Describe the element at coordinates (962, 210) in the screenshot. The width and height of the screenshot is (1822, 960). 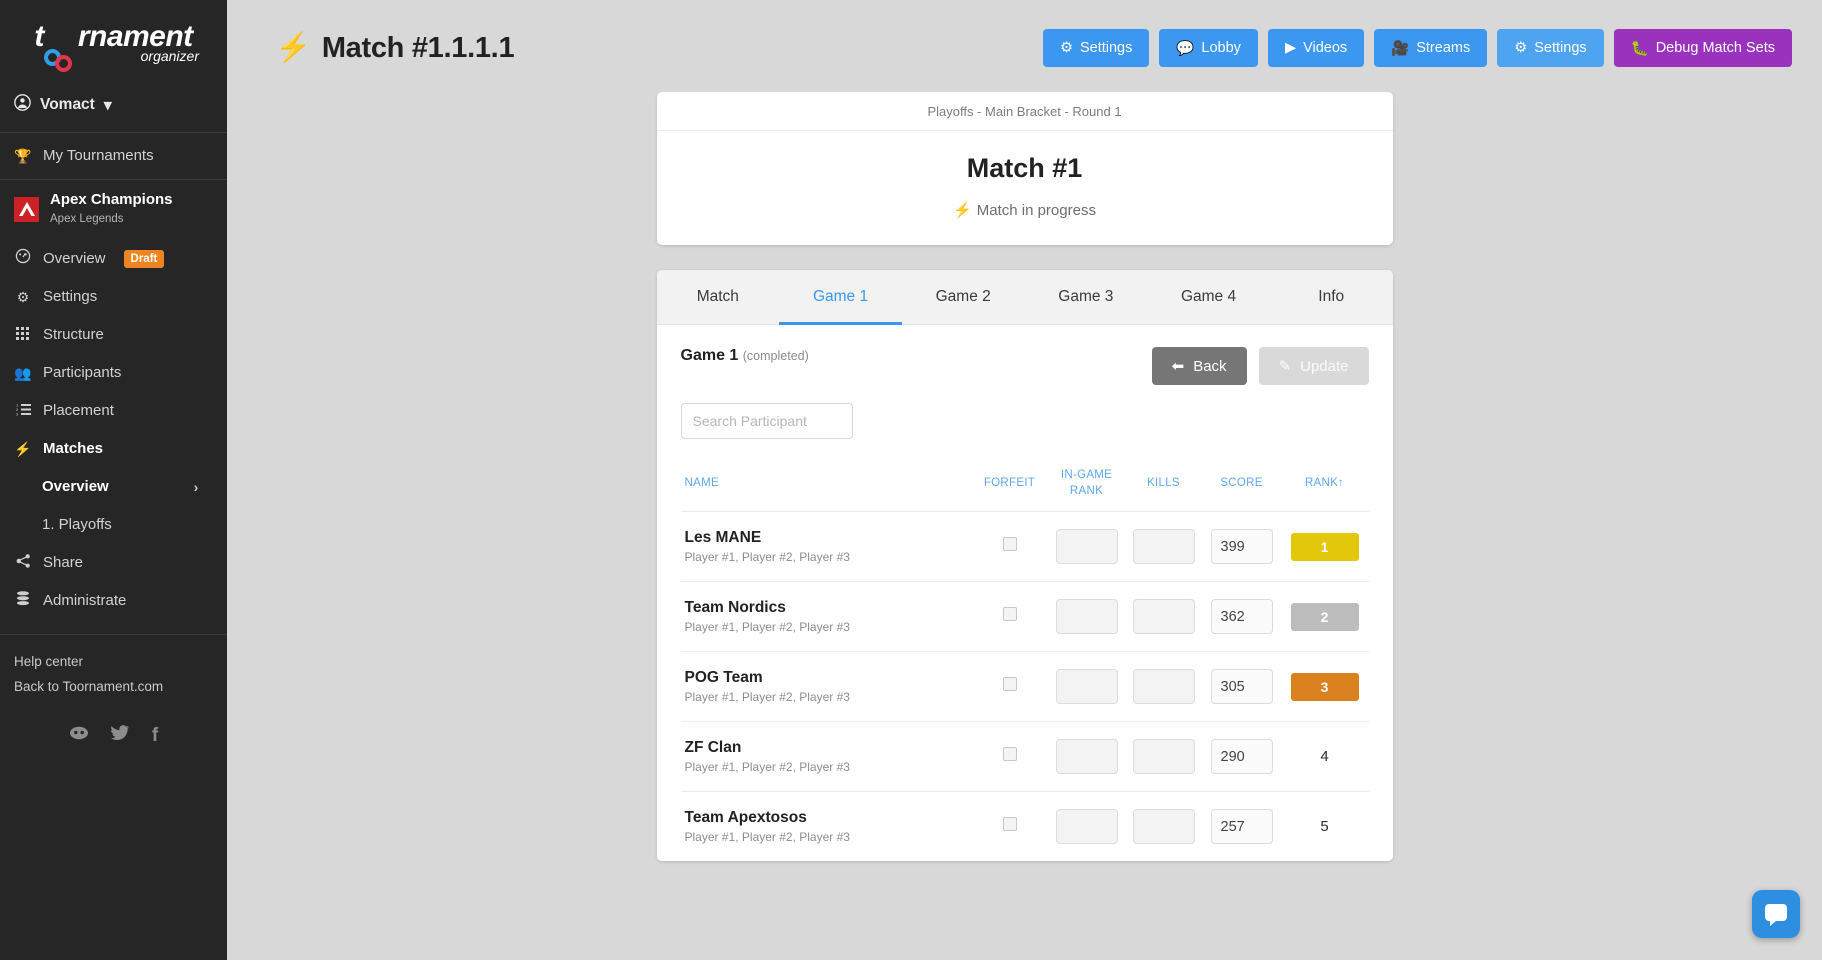
I see `bolt-icon: ⚡` at that location.